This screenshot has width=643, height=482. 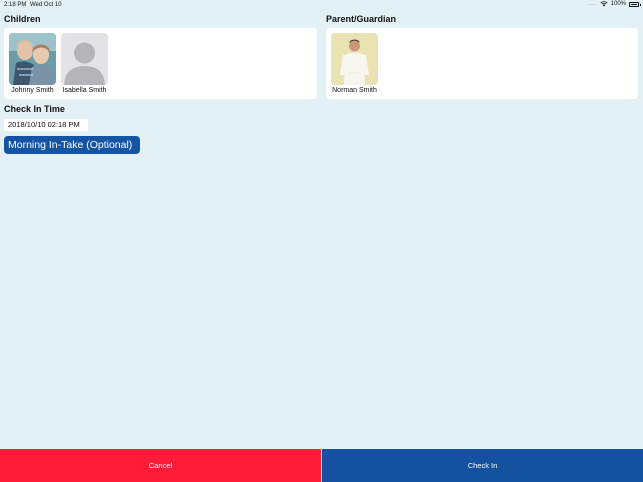 I want to click on child-name: Isabella Smith, so click(x=84, y=90).